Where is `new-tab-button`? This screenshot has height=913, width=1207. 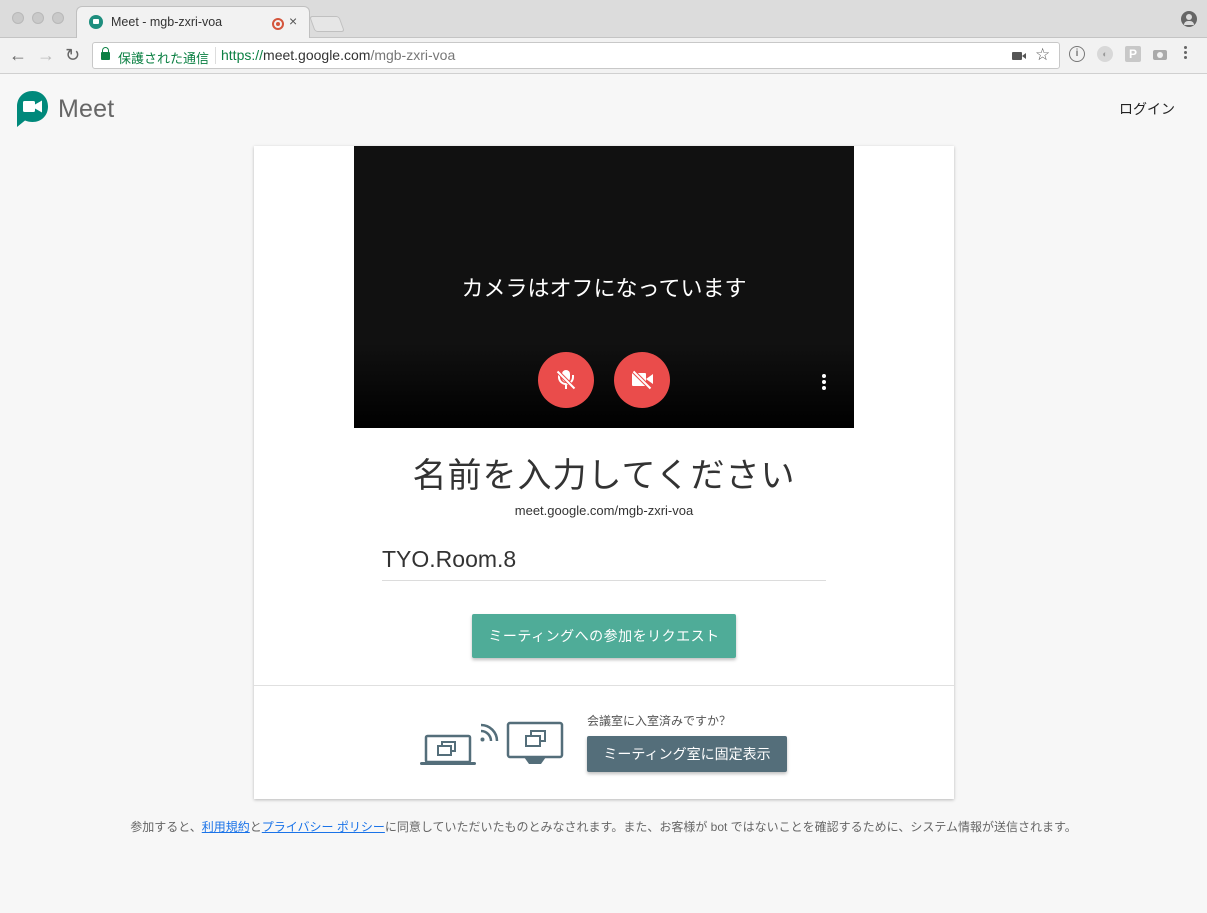
new-tab-button is located at coordinates (327, 24).